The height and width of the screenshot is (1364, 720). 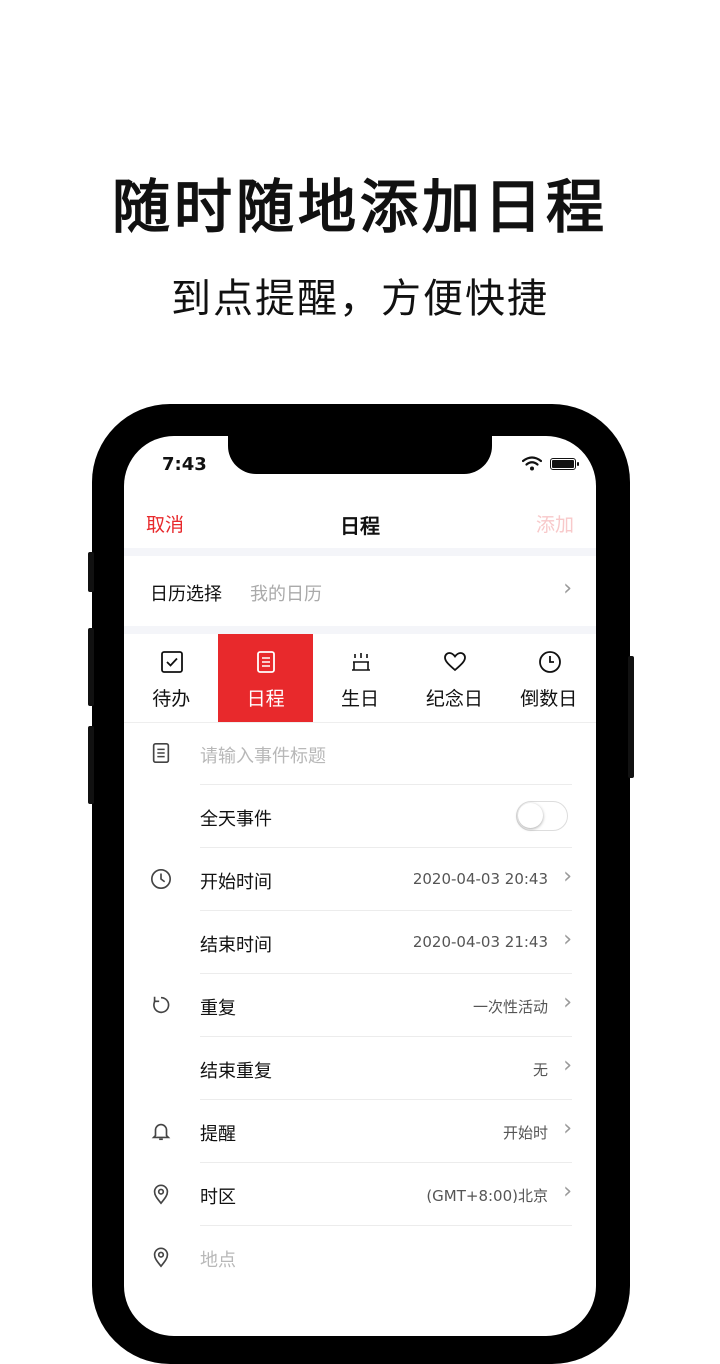 What do you see at coordinates (631, 717) in the screenshot?
I see `phone-power-button` at bounding box center [631, 717].